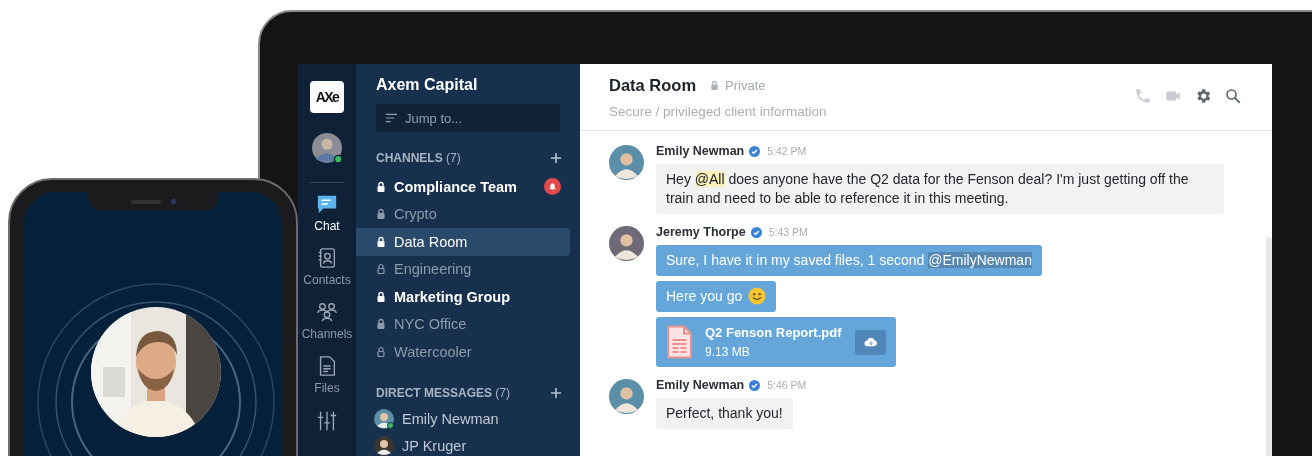 The width and height of the screenshot is (1312, 456). I want to click on rail-item: Files, so click(327, 382).